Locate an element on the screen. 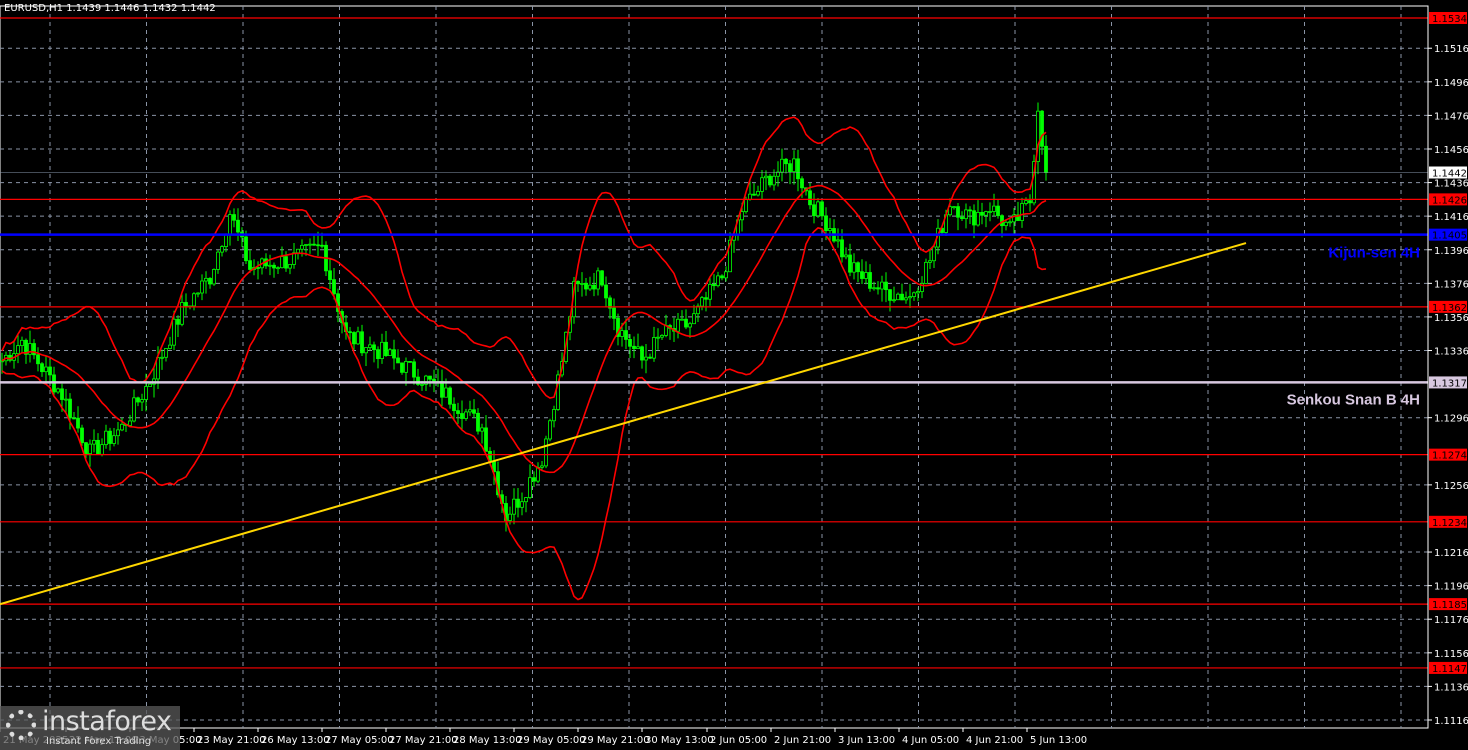 Image resolution: width=1468 pixels, height=750 pixels. y-tick-label: 1.1256 is located at coordinates (1451, 486).